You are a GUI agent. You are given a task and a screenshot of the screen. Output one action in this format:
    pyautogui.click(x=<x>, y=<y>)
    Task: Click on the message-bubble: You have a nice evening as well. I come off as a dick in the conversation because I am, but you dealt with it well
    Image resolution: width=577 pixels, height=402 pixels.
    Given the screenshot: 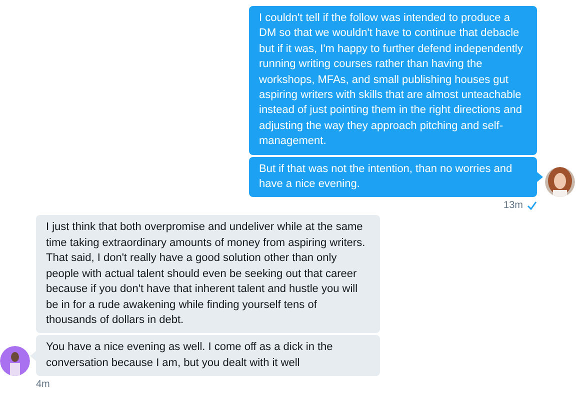 What is the action you would take?
    pyautogui.click(x=208, y=355)
    